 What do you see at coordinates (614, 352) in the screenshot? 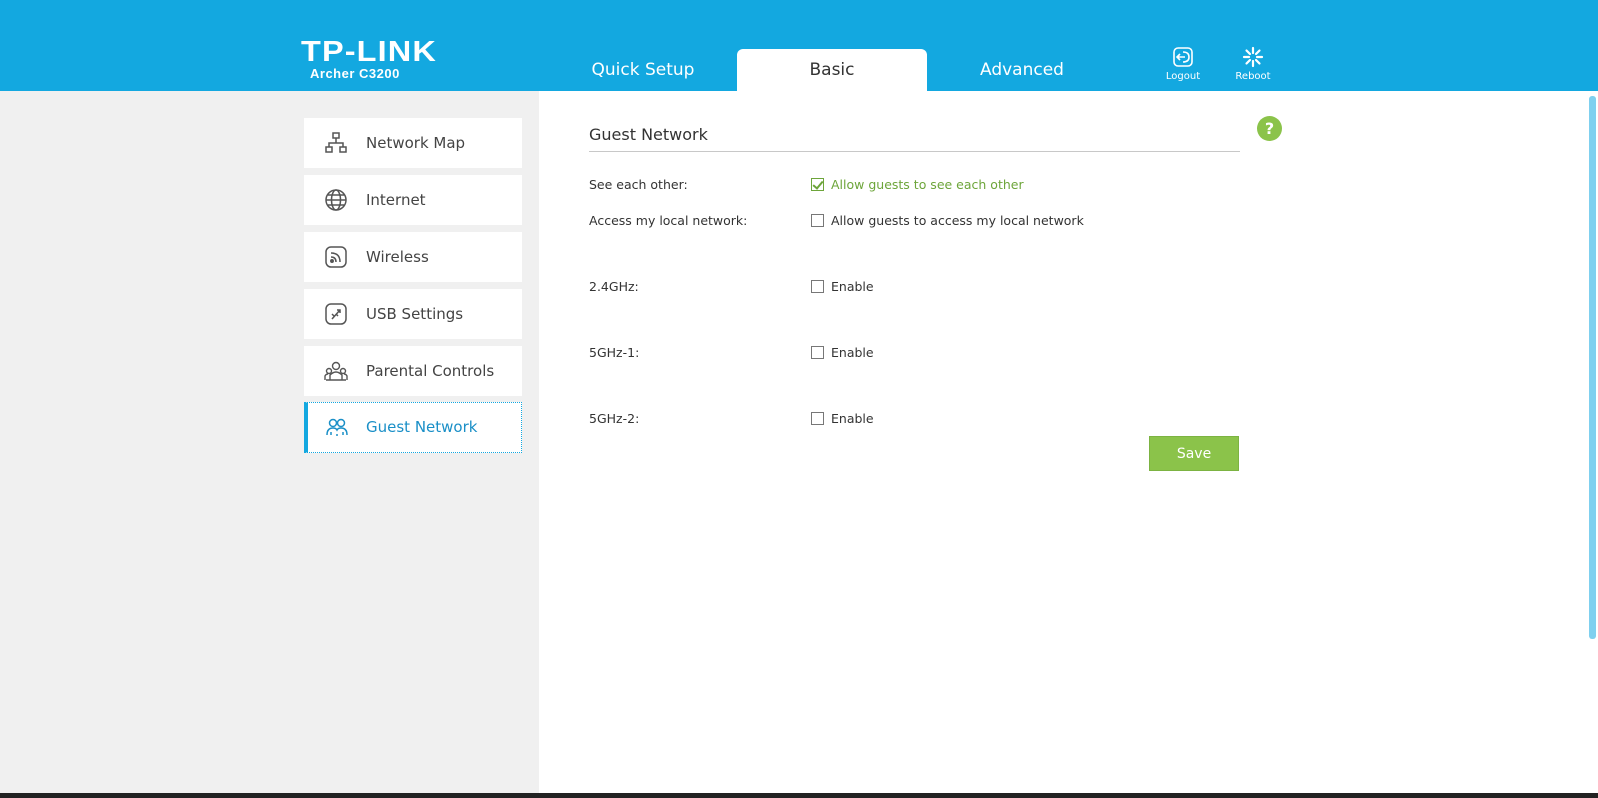
I see `band-5ghz-1-label: 5GHz-1:` at bounding box center [614, 352].